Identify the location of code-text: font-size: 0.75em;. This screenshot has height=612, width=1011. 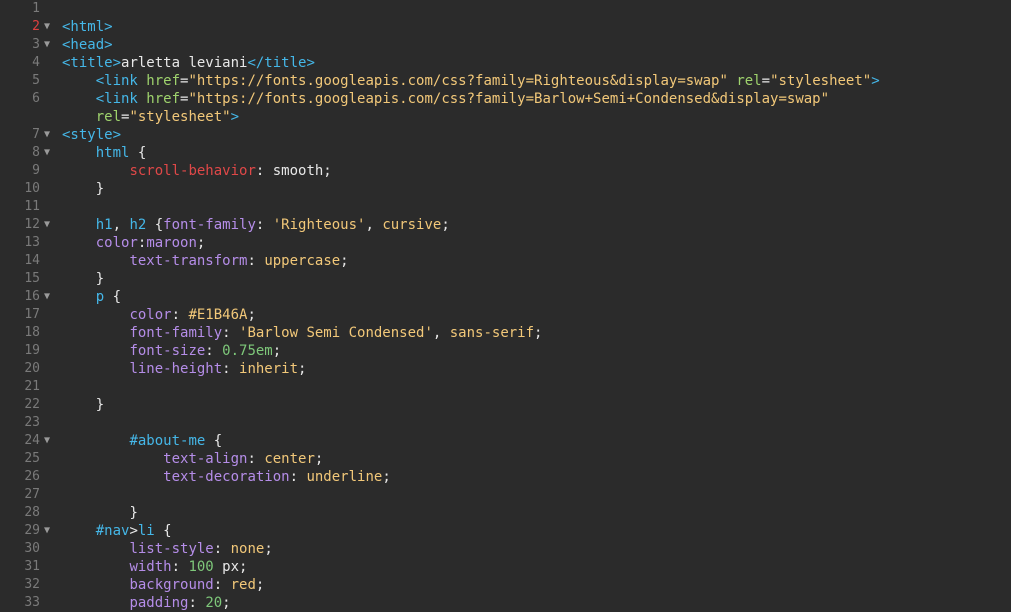
(205, 351).